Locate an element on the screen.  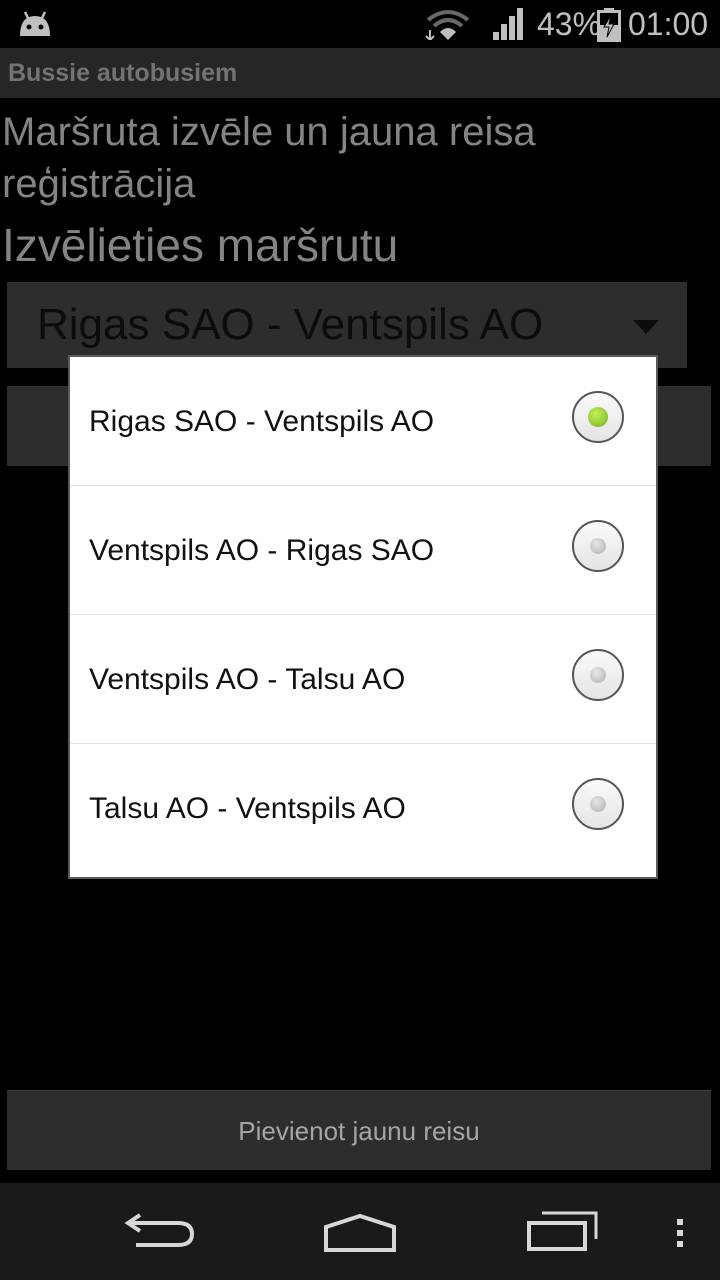
overflow-menu-icon is located at coordinates (680, 1233).